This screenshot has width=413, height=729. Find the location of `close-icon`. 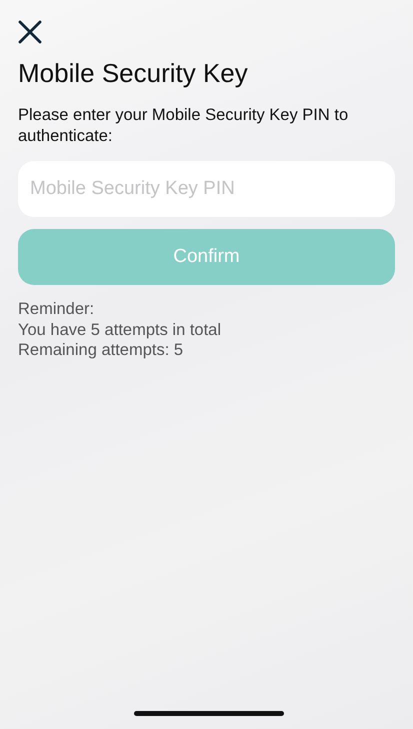

close-icon is located at coordinates (30, 32).